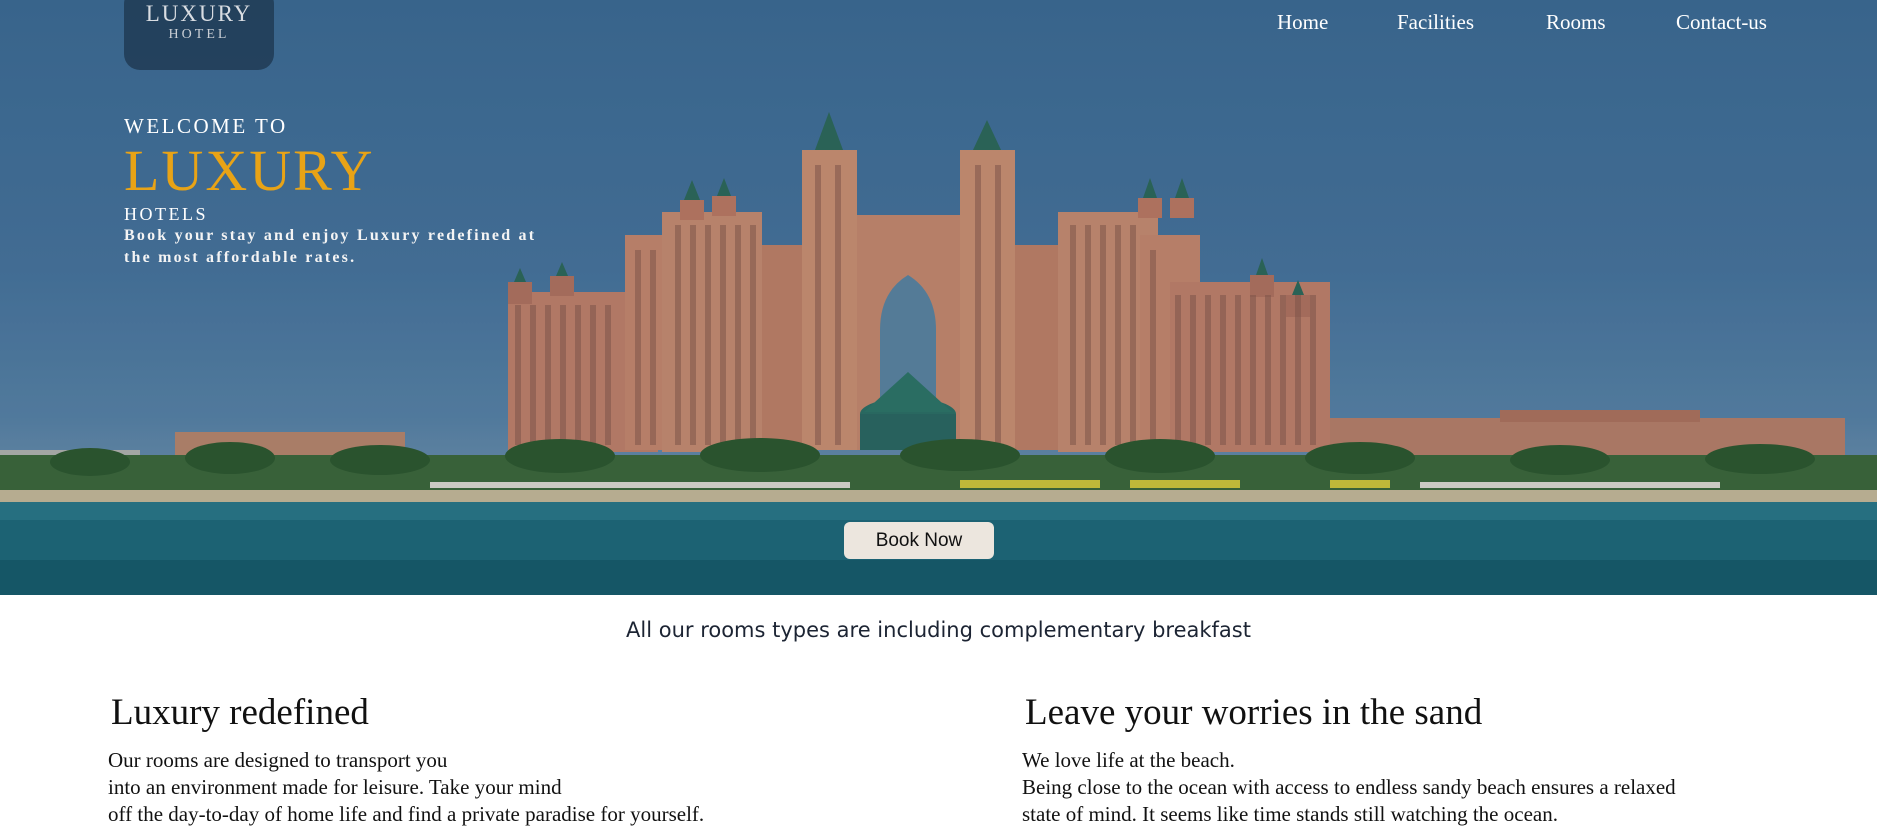 This screenshot has height=829, width=1877. What do you see at coordinates (1576, 22) in the screenshot?
I see `nav-rooms: Rooms` at bounding box center [1576, 22].